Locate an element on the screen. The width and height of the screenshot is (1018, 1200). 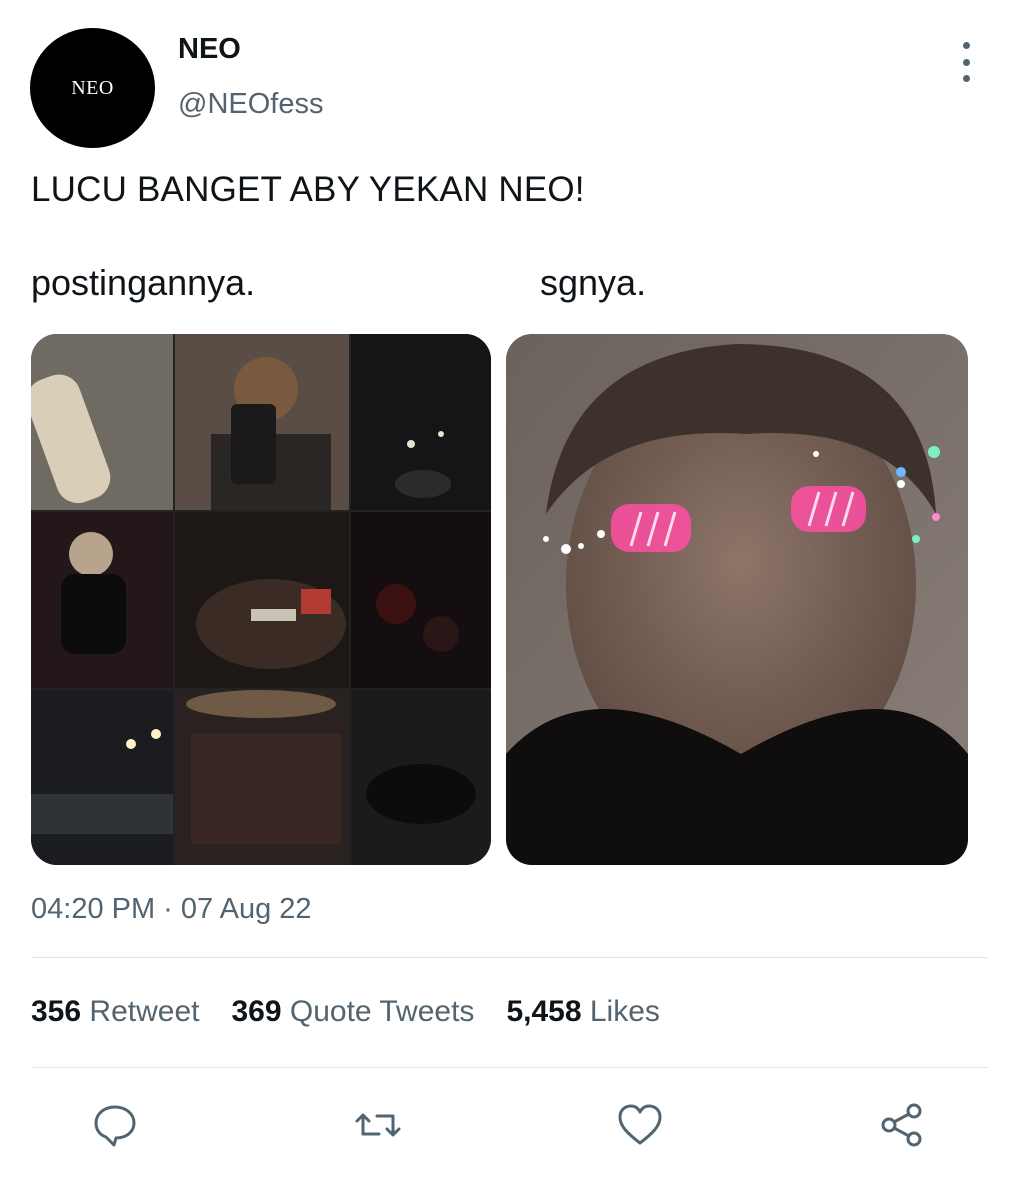
display-name: NEO is located at coordinates (209, 49).